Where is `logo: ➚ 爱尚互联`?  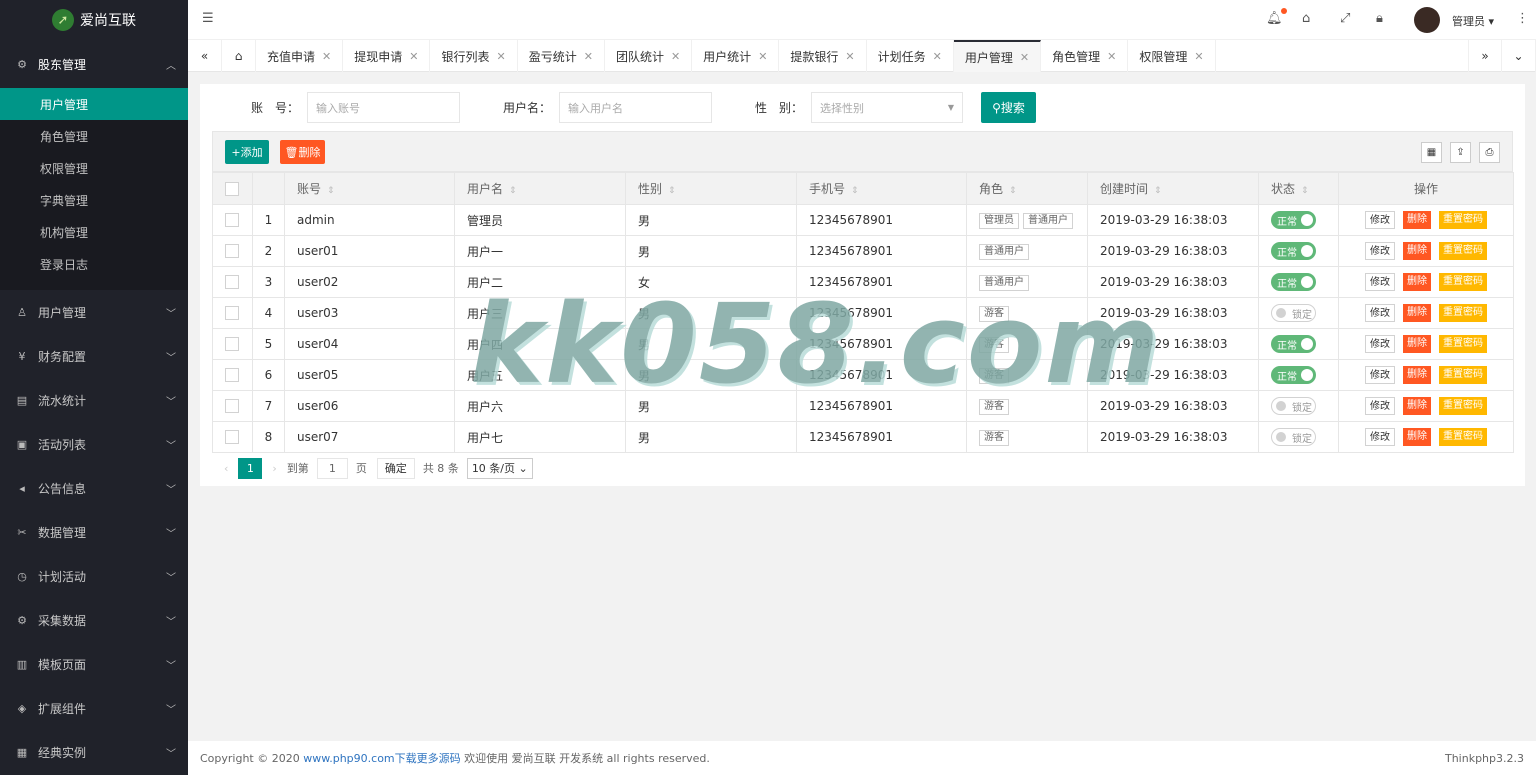 logo: ➚ 爱尚互联 is located at coordinates (94, 20).